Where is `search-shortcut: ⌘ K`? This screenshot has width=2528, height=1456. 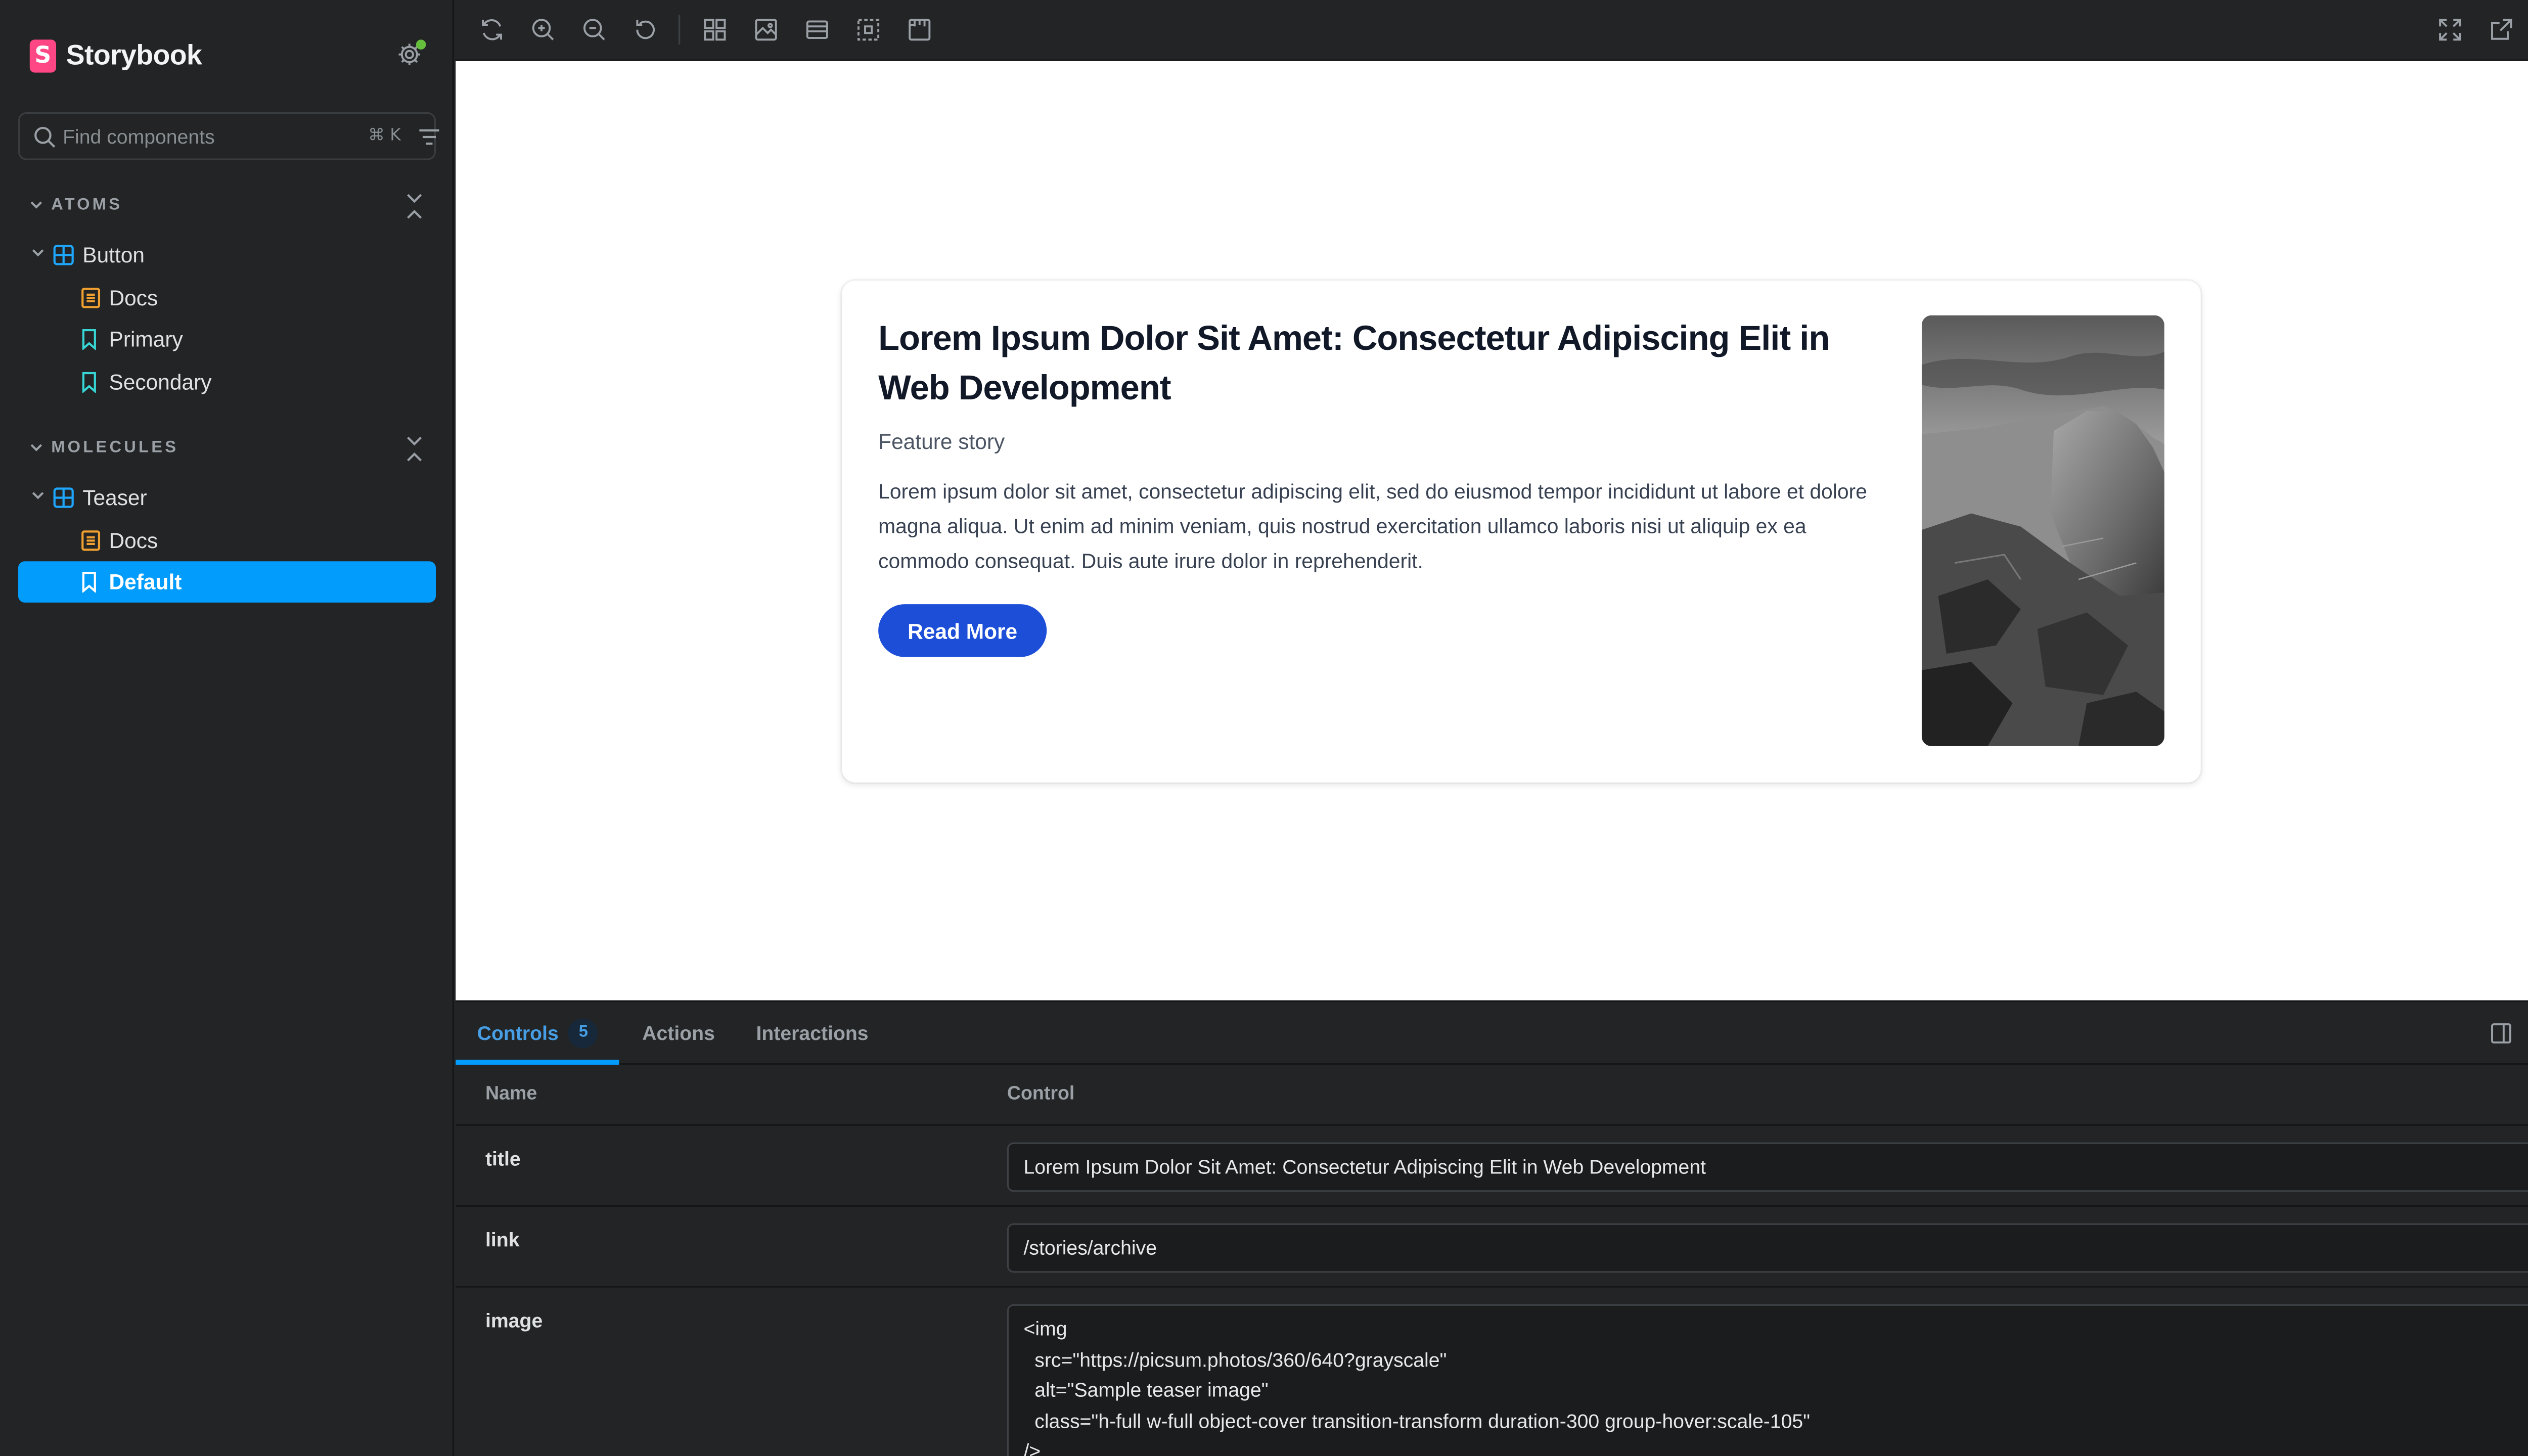
search-shortcut: ⌘ K is located at coordinates (385, 136).